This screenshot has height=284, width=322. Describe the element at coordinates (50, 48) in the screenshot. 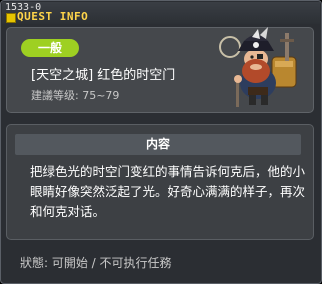

I see `category-badge: 一般` at that location.